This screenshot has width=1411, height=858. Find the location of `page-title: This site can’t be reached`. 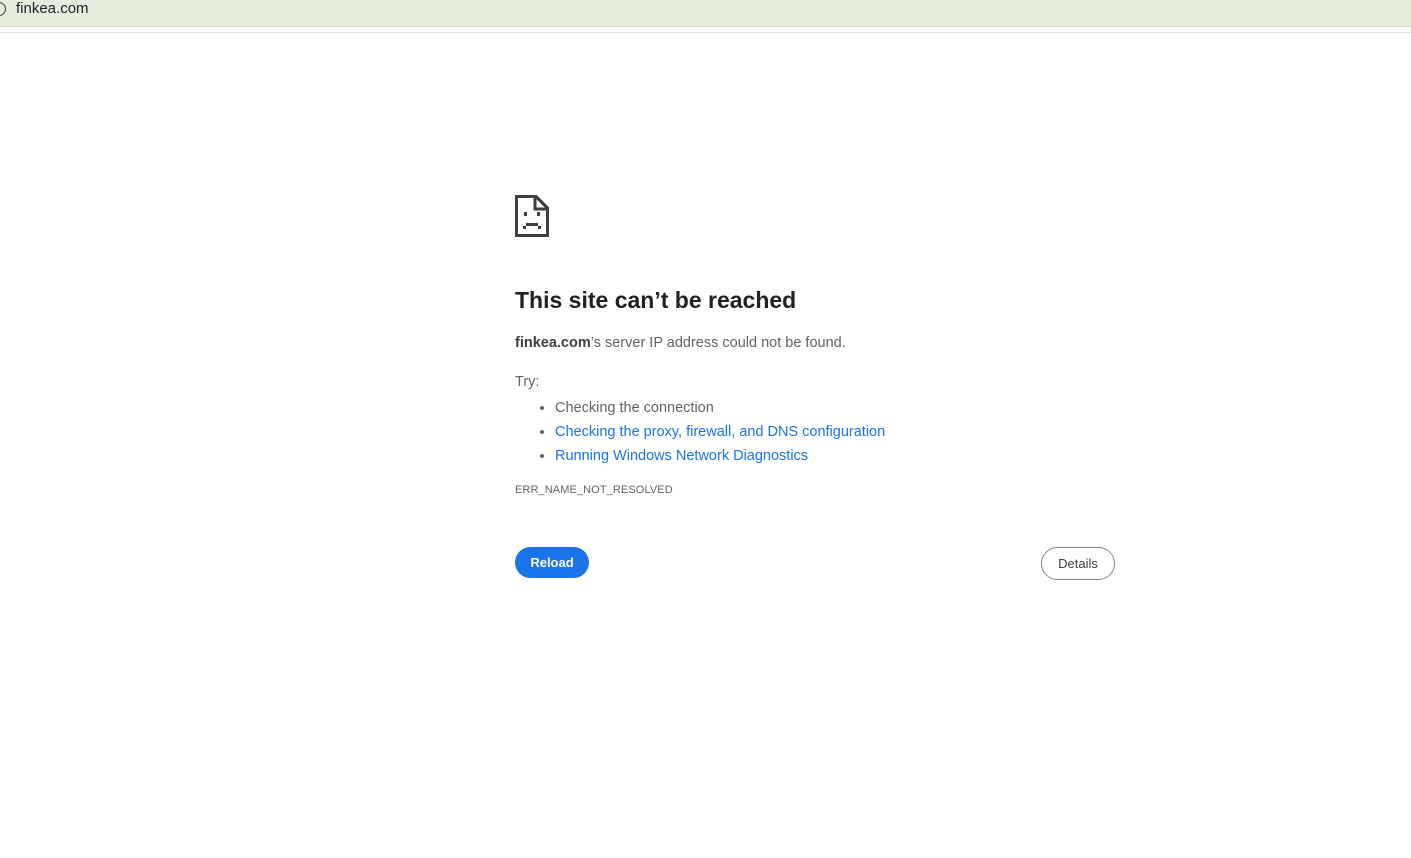

page-title: This site can’t be reached is located at coordinates (656, 300).